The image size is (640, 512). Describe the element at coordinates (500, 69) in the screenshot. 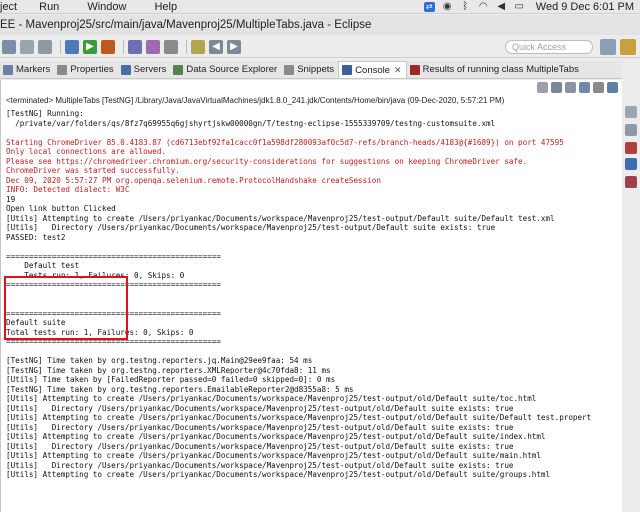

I see `tab-label: Results of running class MultipleTabs` at that location.